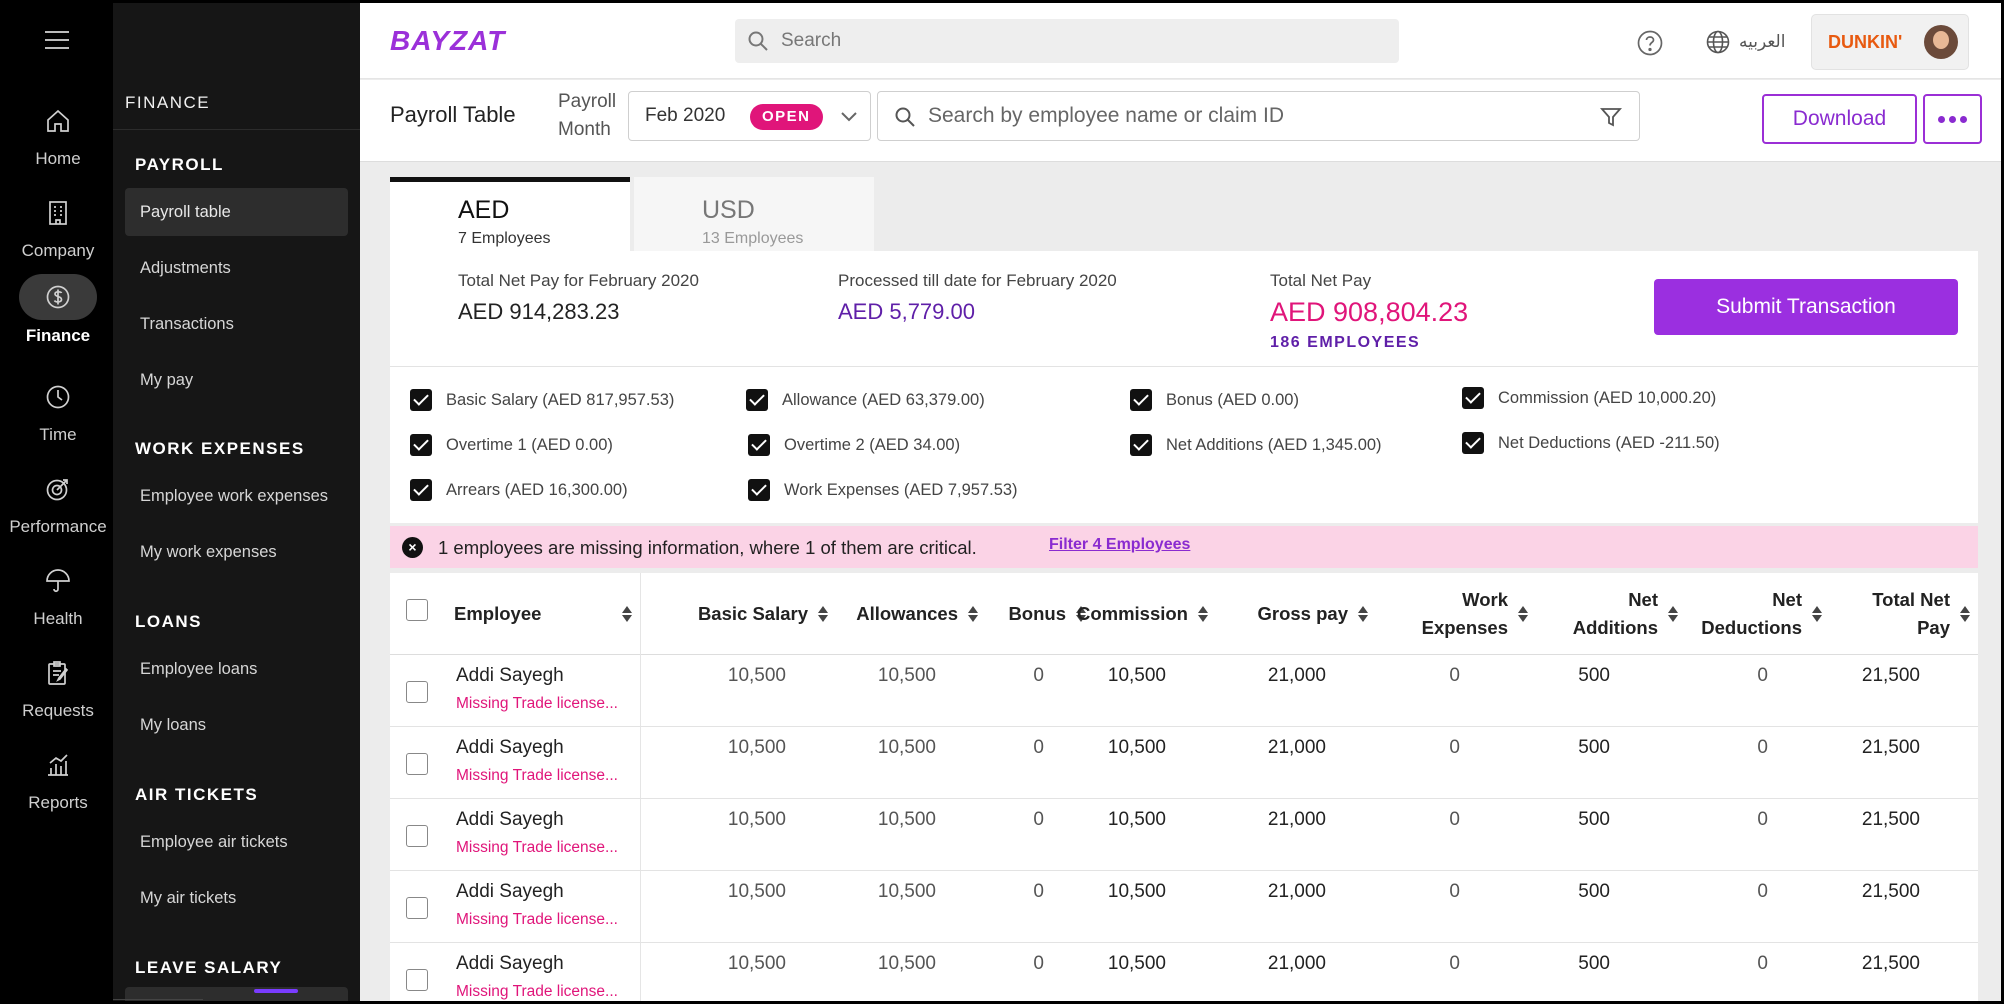 The image size is (2004, 1004). What do you see at coordinates (749, 116) in the screenshot?
I see `payroll-month-select: Feb 2020 OPEN` at bounding box center [749, 116].